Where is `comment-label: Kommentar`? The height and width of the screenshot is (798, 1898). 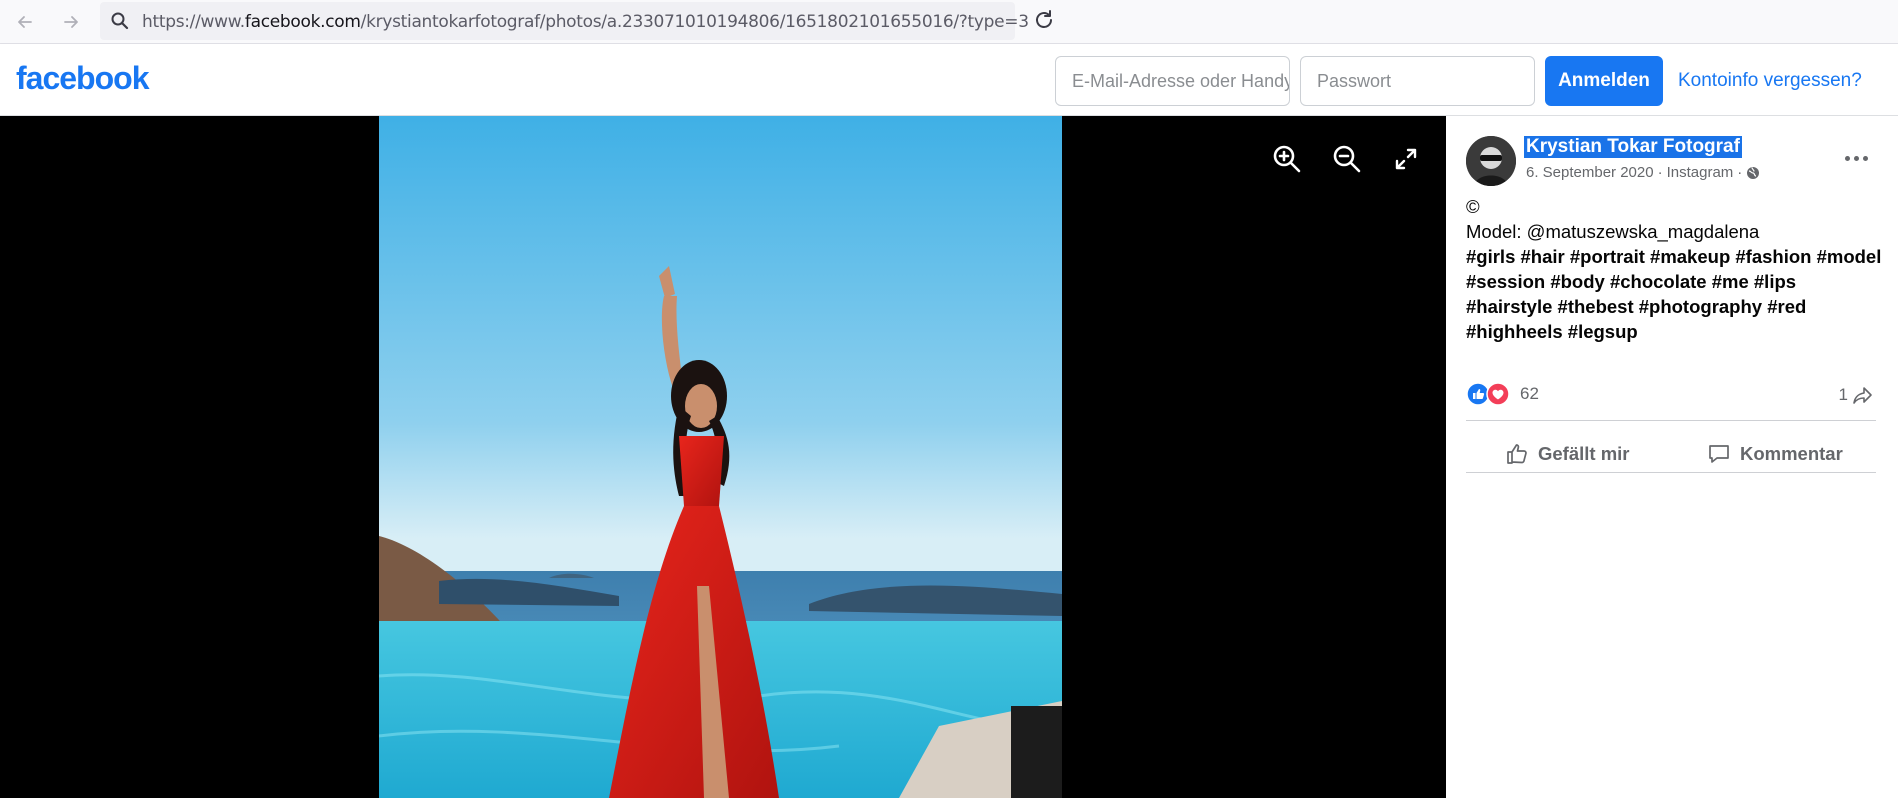
comment-label: Kommentar is located at coordinates (1791, 453).